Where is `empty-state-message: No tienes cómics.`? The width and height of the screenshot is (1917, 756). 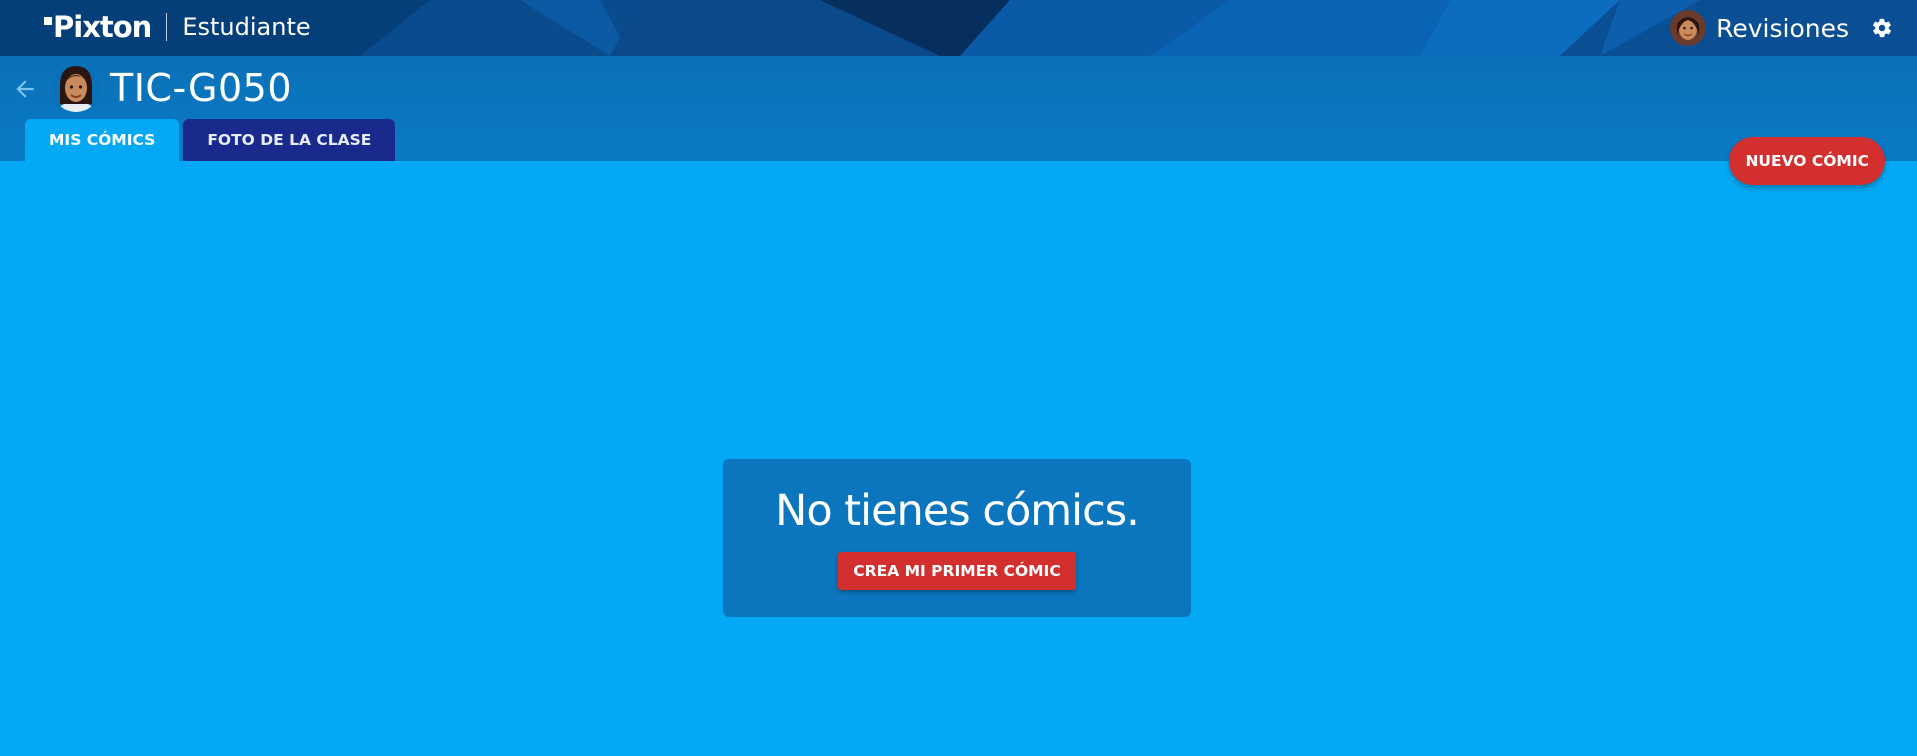 empty-state-message: No tienes cómics. is located at coordinates (957, 511).